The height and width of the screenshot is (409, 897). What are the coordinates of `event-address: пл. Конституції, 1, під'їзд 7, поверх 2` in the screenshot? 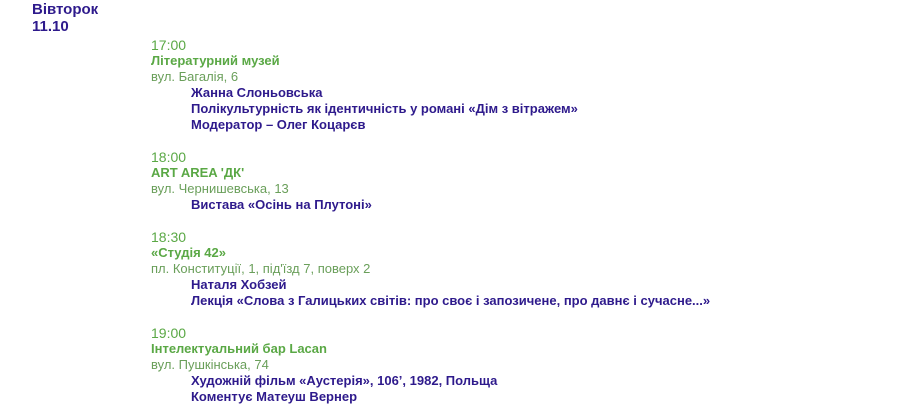 It's located at (261, 268).